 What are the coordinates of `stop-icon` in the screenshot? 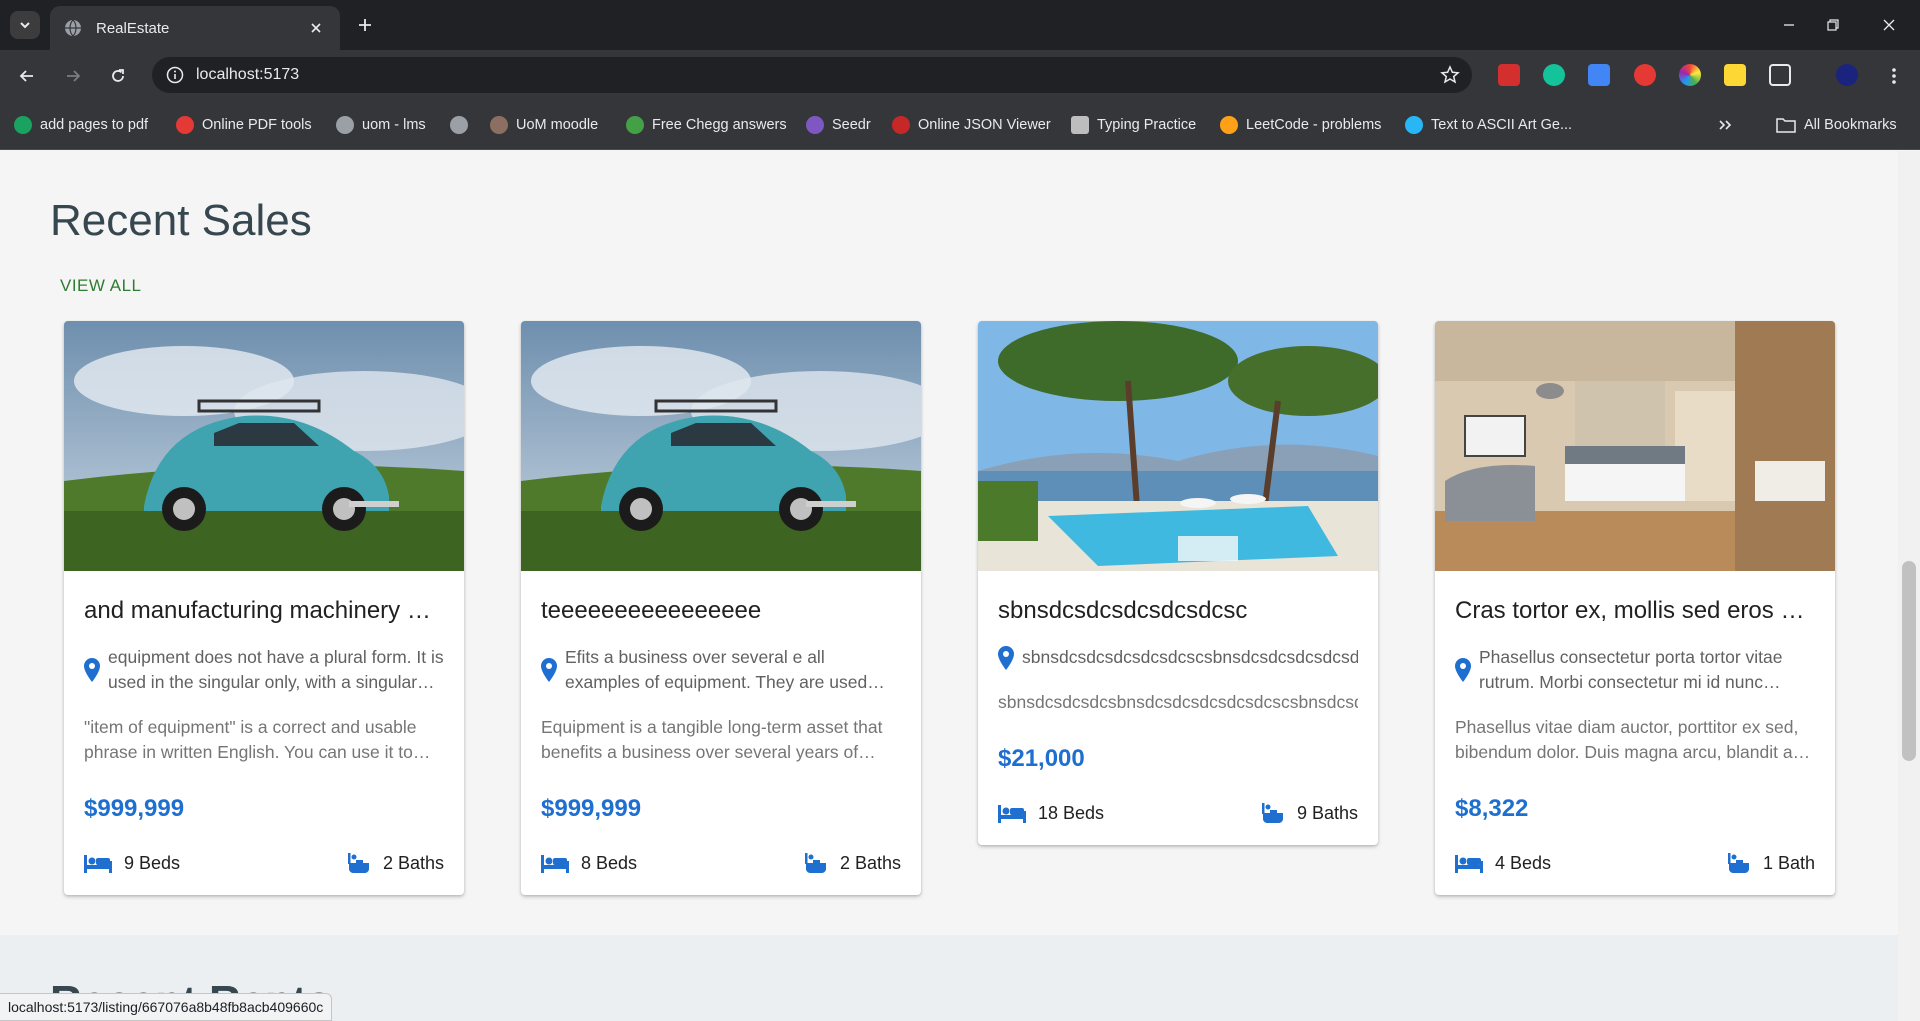 It's located at (1645, 75).